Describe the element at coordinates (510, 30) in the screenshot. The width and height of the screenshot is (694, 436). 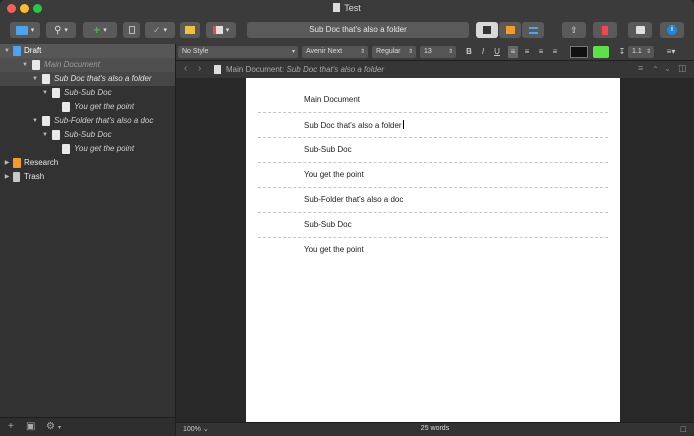
I see `corkboard-view-button` at that location.